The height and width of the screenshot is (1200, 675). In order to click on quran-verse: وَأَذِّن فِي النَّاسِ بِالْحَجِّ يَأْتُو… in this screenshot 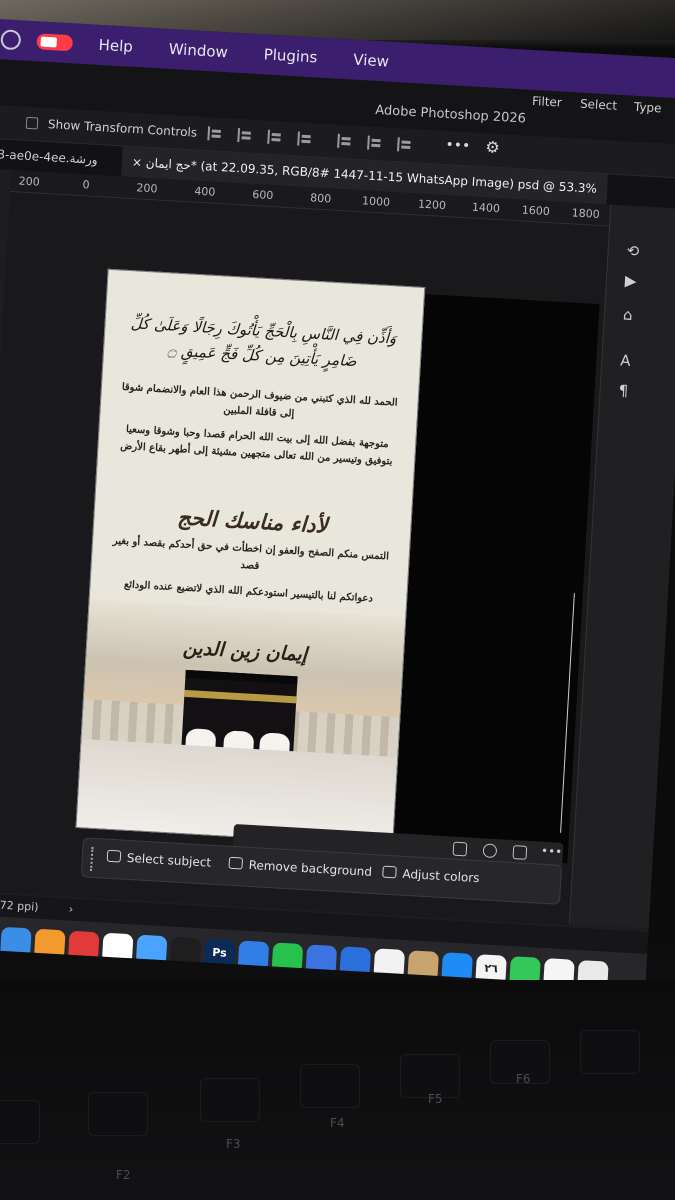, I will do `click(263, 342)`.